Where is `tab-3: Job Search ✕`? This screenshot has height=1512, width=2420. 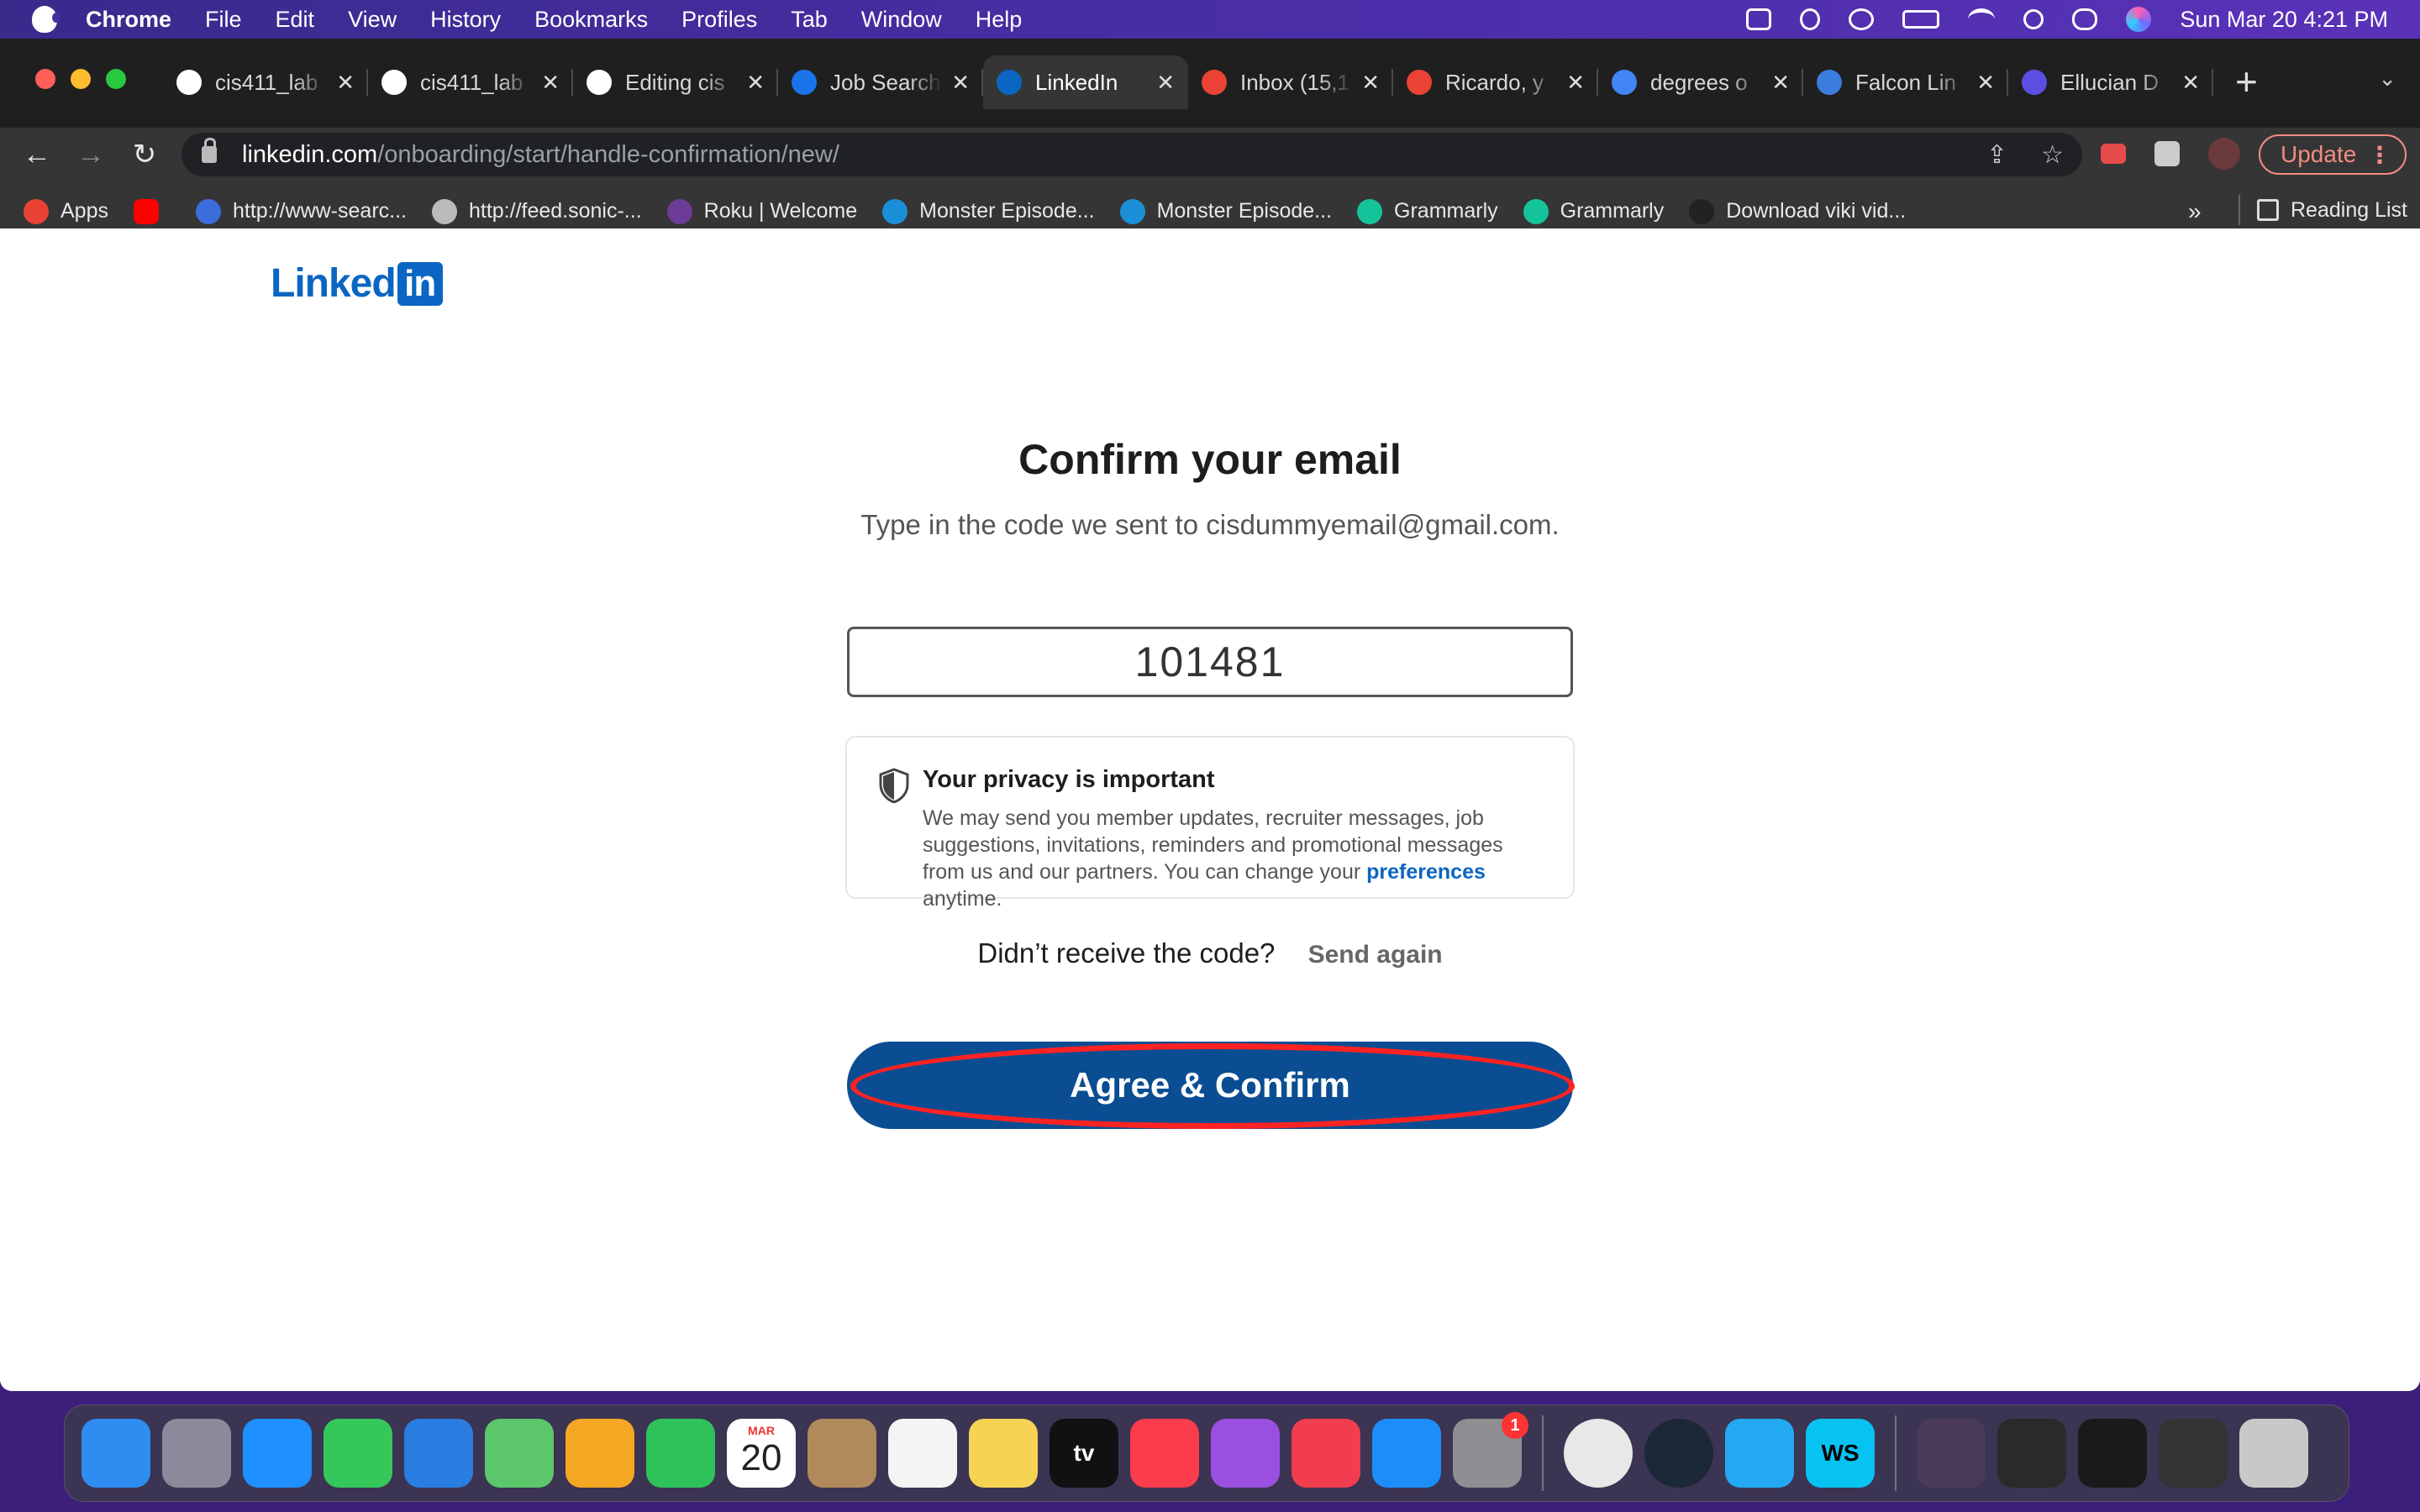
tab-3: Job Search ✕ is located at coordinates (880, 82).